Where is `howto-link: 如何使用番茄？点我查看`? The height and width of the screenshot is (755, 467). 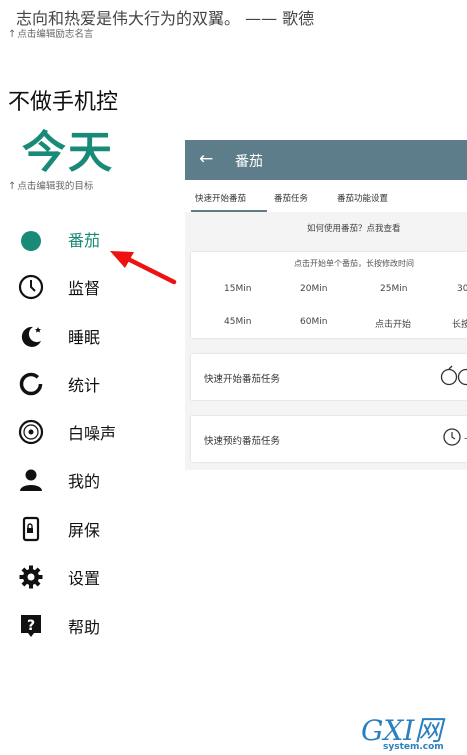
howto-link: 如何使用番茄？点我查看 is located at coordinates (354, 228).